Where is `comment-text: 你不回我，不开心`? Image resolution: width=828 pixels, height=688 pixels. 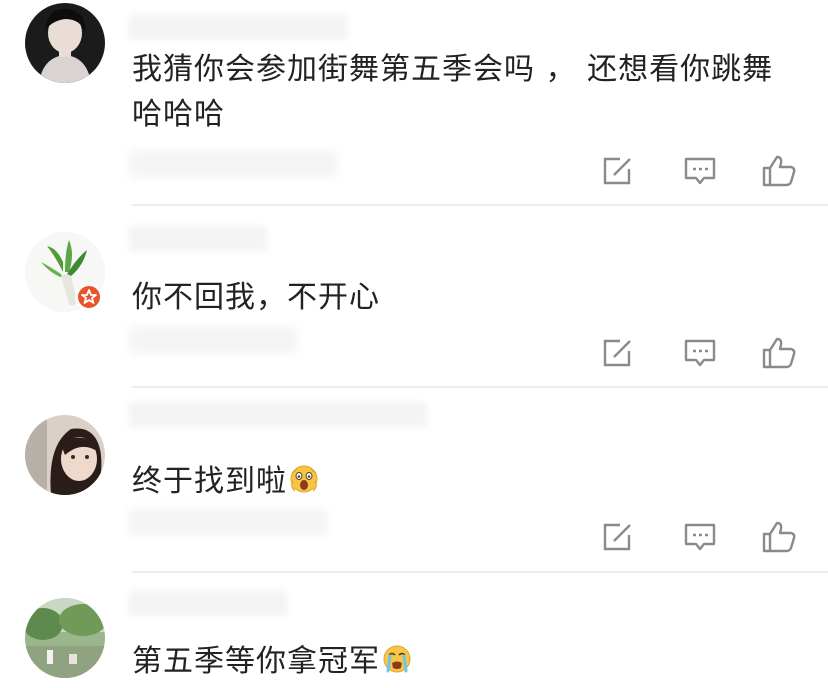
comment-text: 你不回我，不开心 is located at coordinates (462, 297).